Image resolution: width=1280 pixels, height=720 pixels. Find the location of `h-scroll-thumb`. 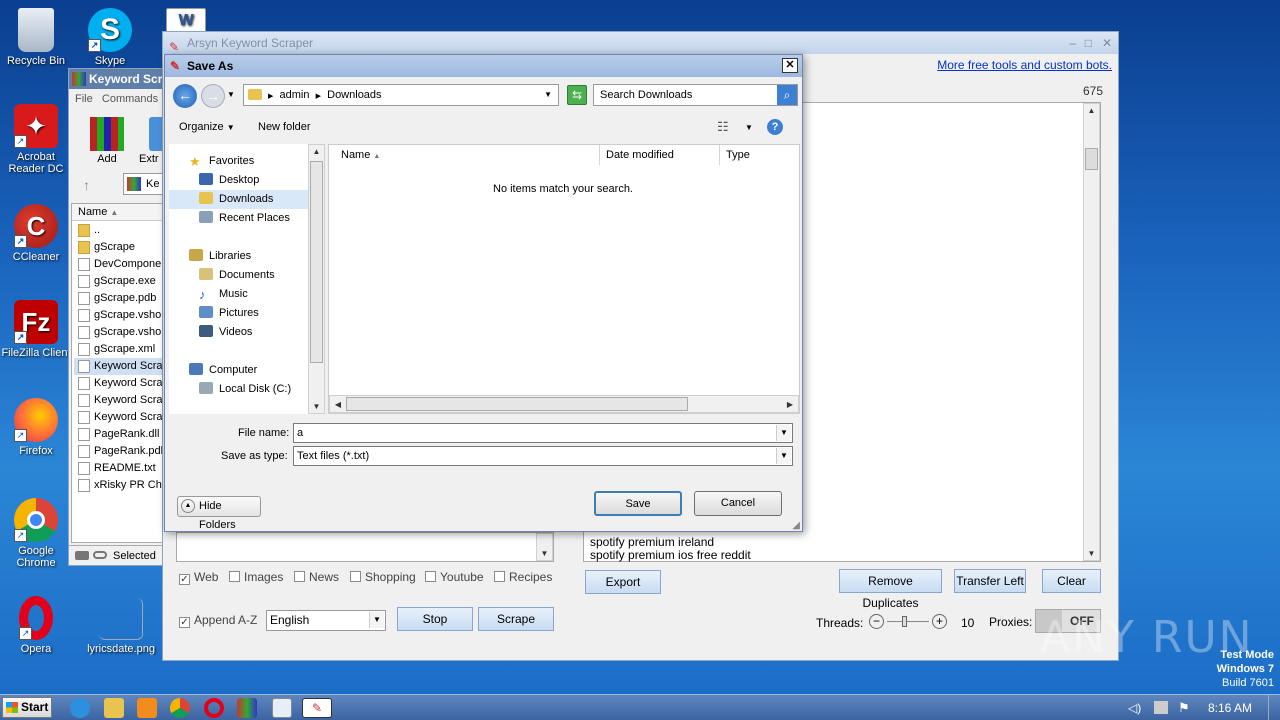

h-scroll-thumb is located at coordinates (517, 404).